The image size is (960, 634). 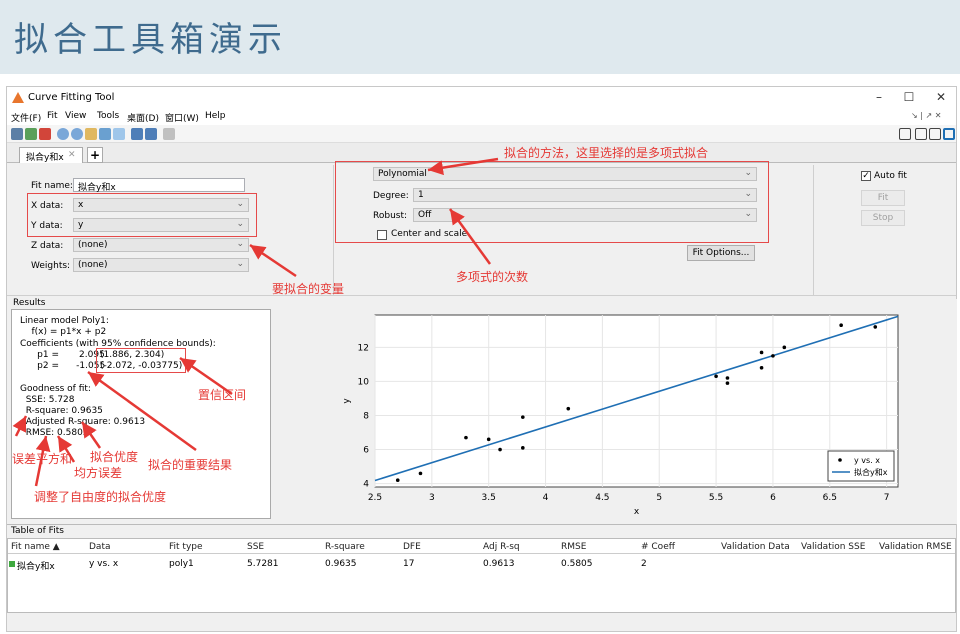 What do you see at coordinates (190, 465) in the screenshot?
I see `annotation-important: 拟合的重要结果` at bounding box center [190, 465].